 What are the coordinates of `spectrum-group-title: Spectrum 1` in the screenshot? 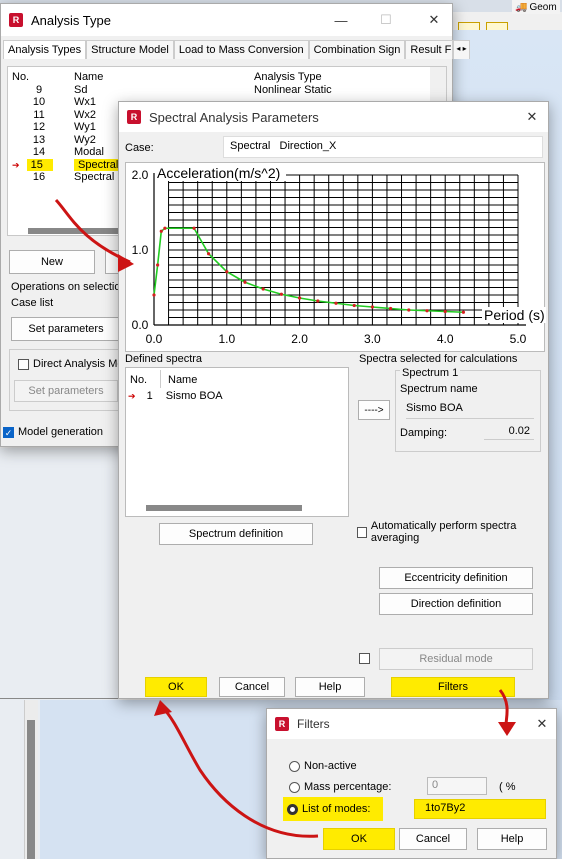 It's located at (430, 373).